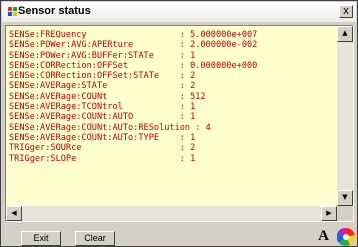  I want to click on font-button: A, so click(323, 236).